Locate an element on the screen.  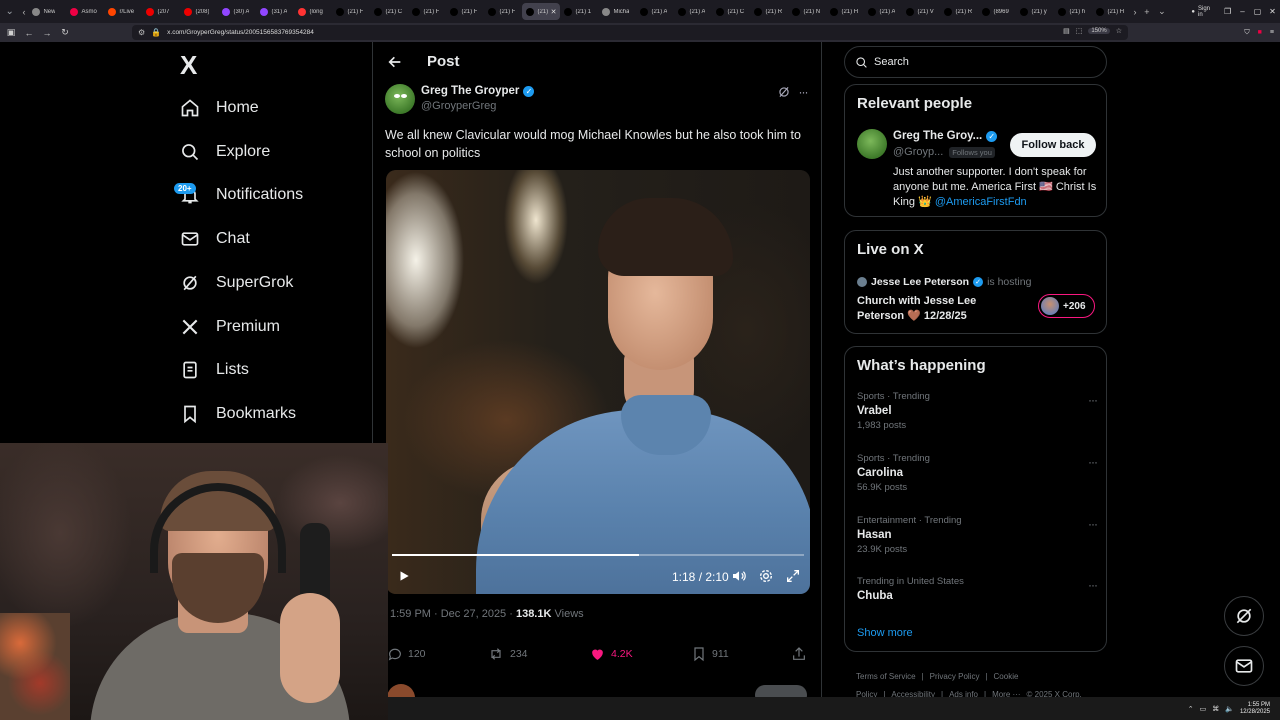
browser-tab: (21) N is located at coordinates (807, 11).